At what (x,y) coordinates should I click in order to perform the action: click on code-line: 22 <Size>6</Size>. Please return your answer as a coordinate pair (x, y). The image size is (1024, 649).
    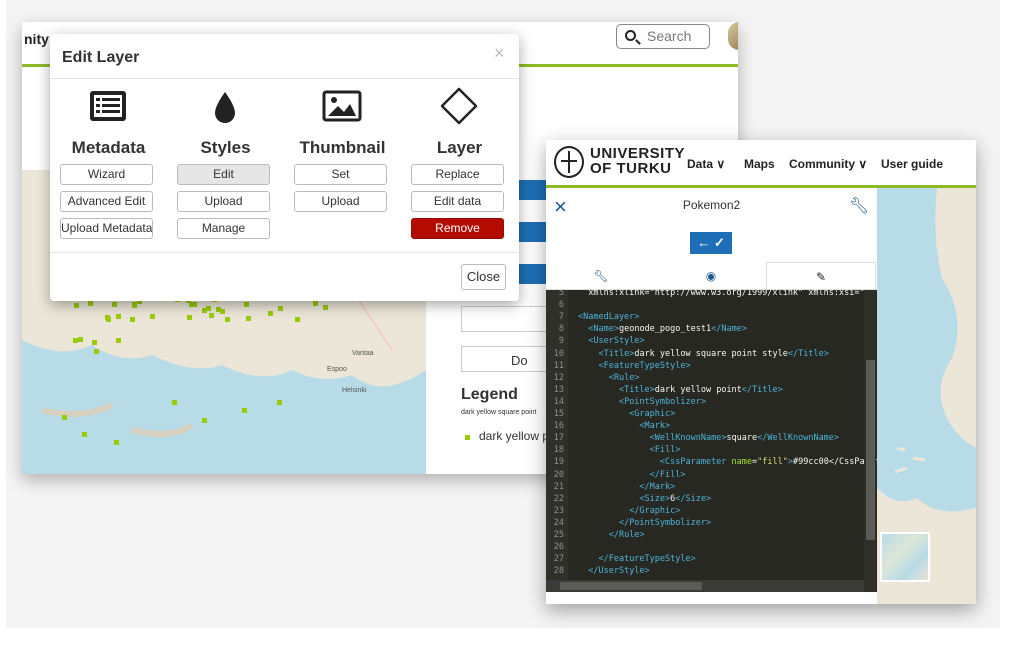
    Looking at the image, I should click on (628, 500).